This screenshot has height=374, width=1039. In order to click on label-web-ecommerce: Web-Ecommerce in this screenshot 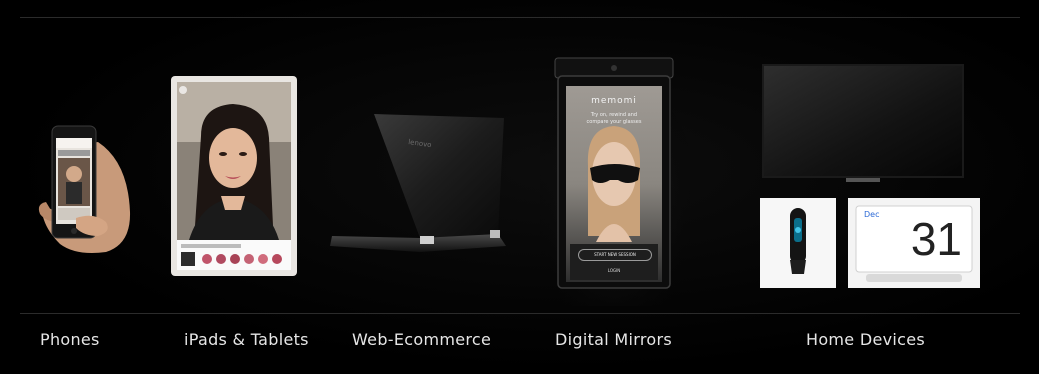, I will do `click(422, 339)`.